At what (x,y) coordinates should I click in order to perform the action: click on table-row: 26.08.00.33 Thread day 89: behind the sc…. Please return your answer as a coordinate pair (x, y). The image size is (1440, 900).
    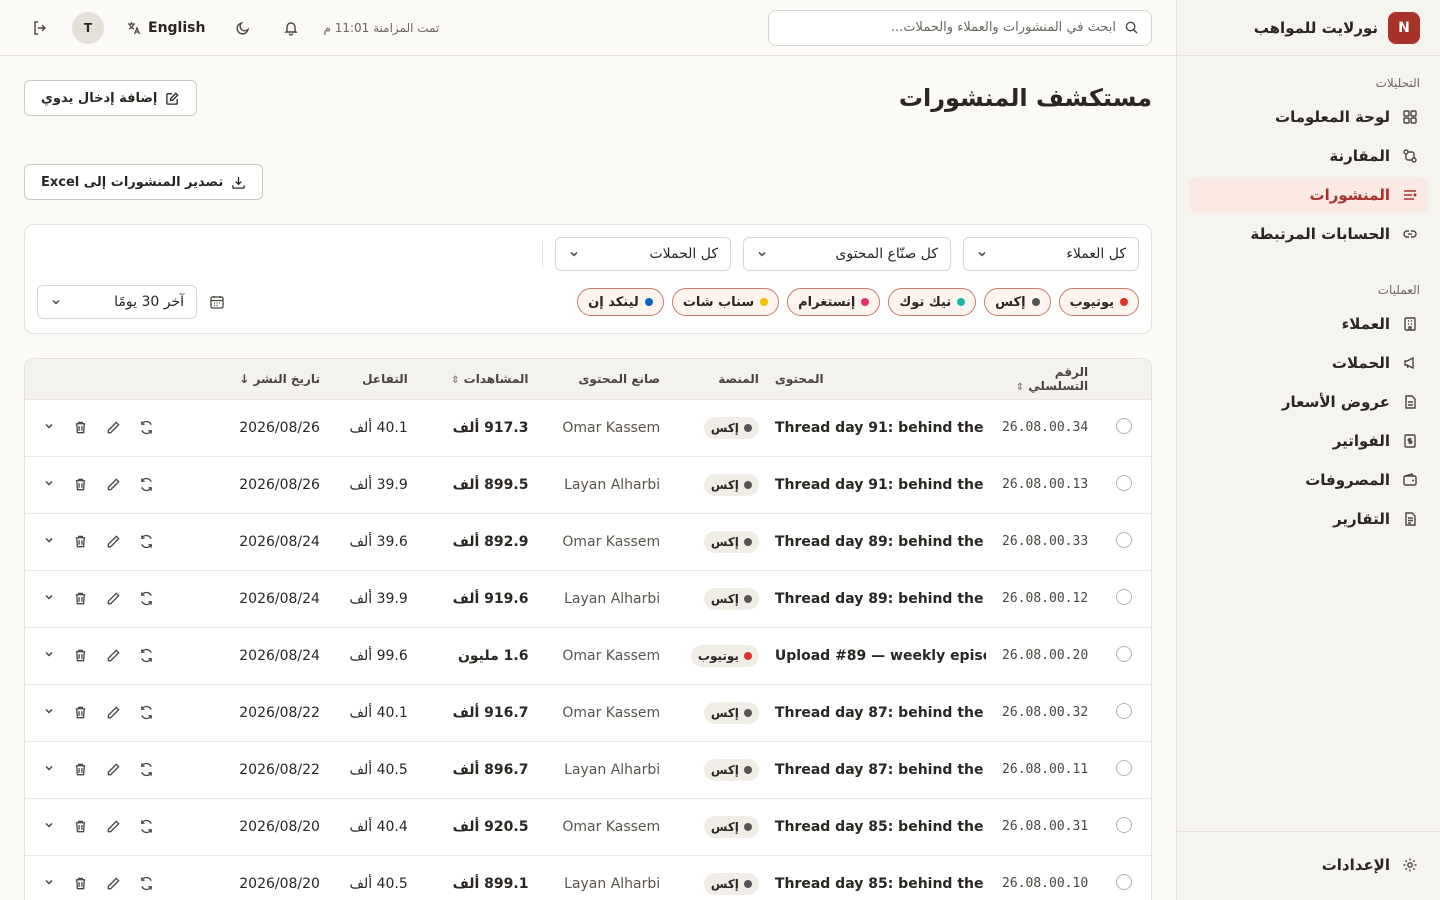
    Looking at the image, I should click on (588, 541).